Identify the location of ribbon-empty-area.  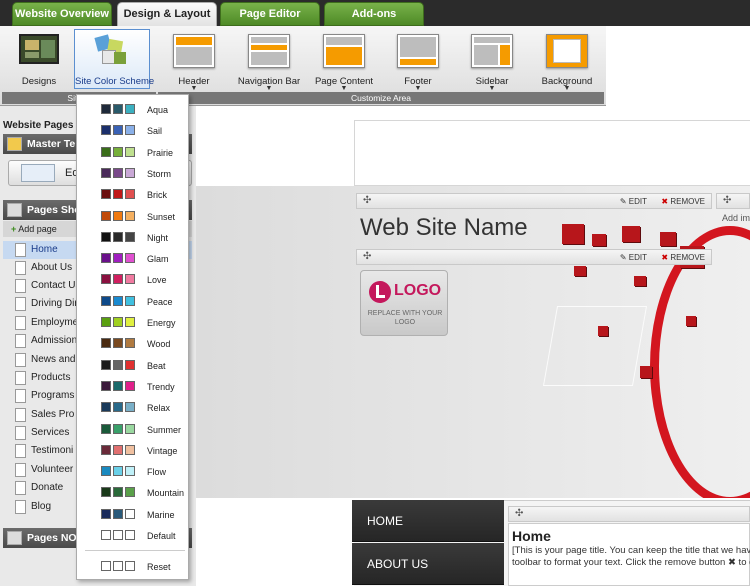
(678, 66).